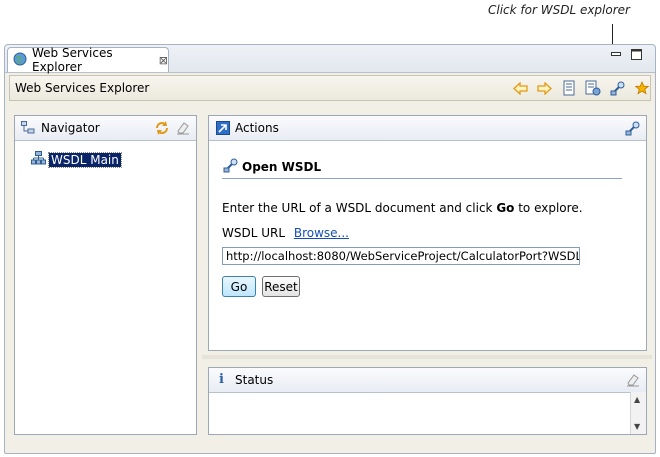  Describe the element at coordinates (282, 166) in the screenshot. I see `open-wsdl-title: Open WSDL` at that location.